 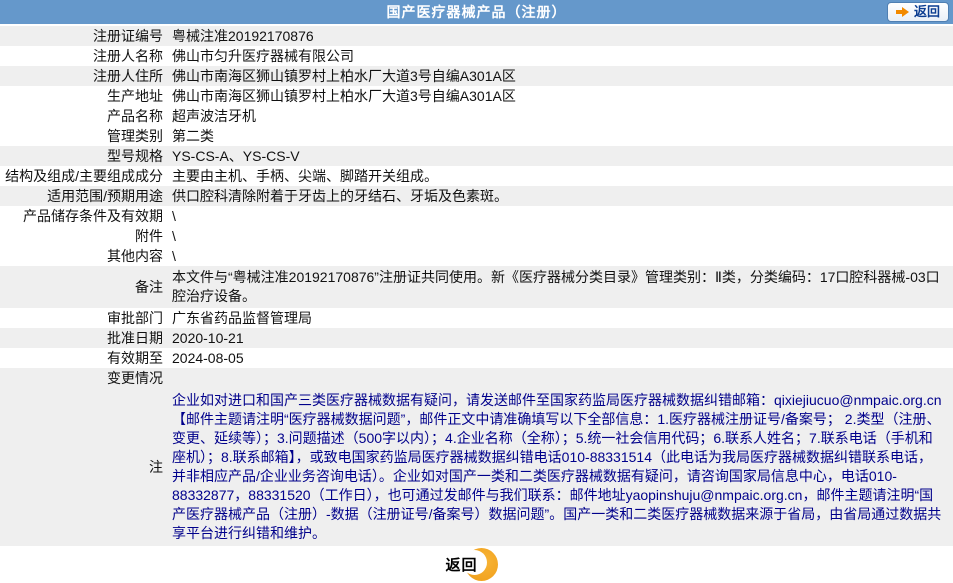 I want to click on row-value: 广东省药品监督管理局, so click(x=242, y=318).